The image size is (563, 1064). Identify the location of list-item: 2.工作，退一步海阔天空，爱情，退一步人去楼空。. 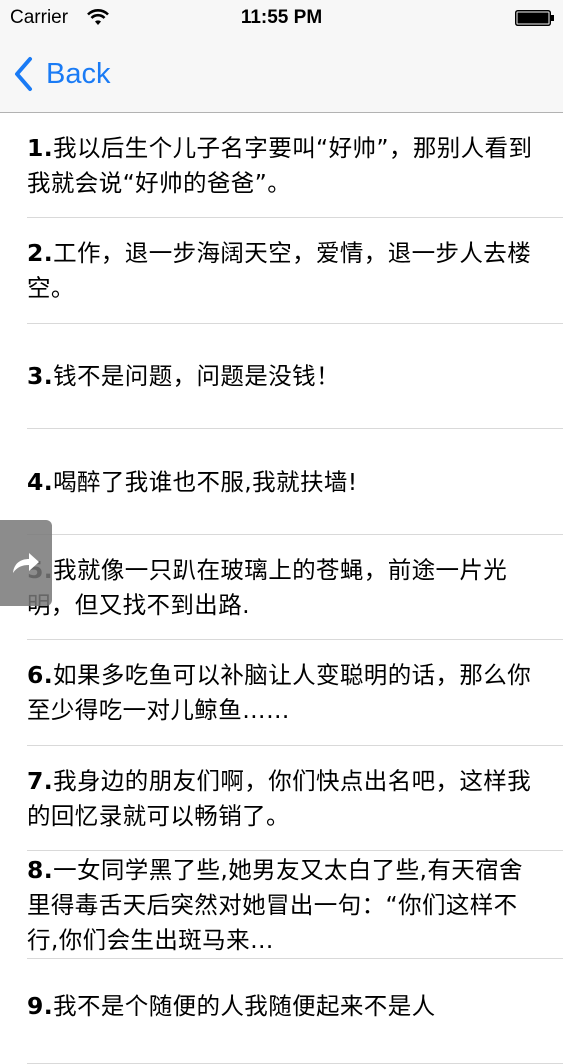
(281, 271).